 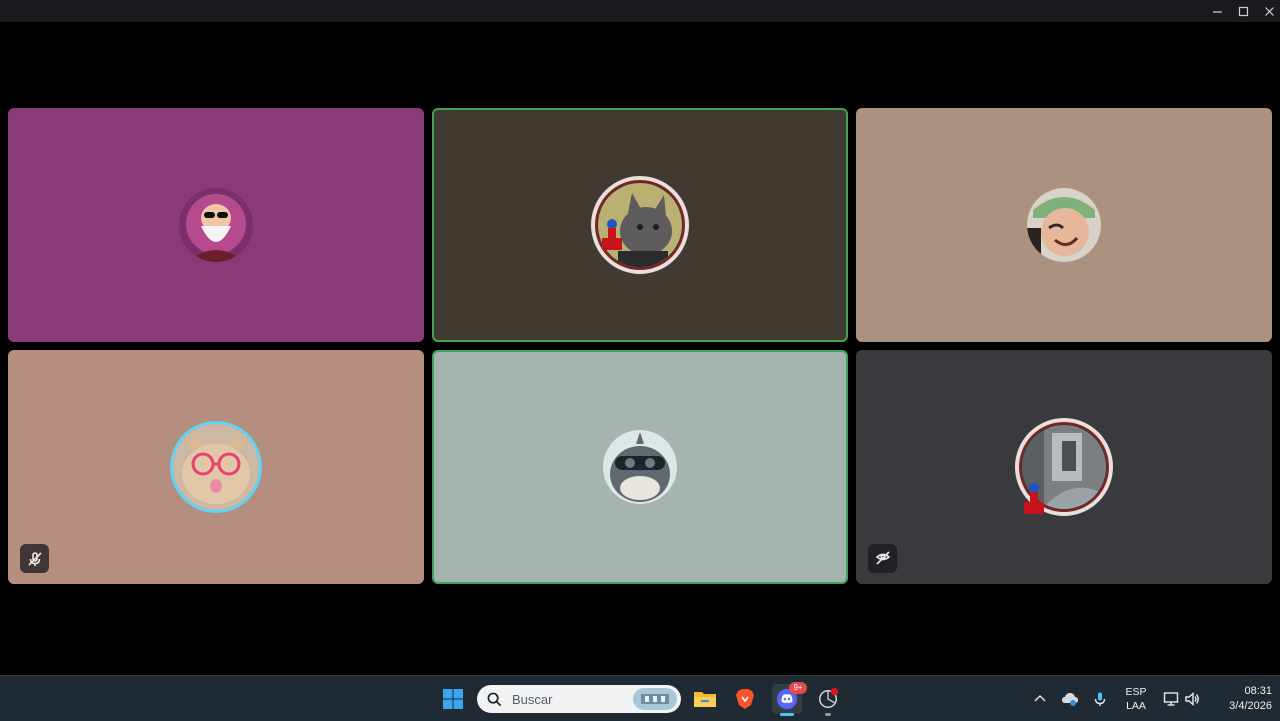 What do you see at coordinates (1070, 698) in the screenshot?
I see `onedrive-cloud-icon` at bounding box center [1070, 698].